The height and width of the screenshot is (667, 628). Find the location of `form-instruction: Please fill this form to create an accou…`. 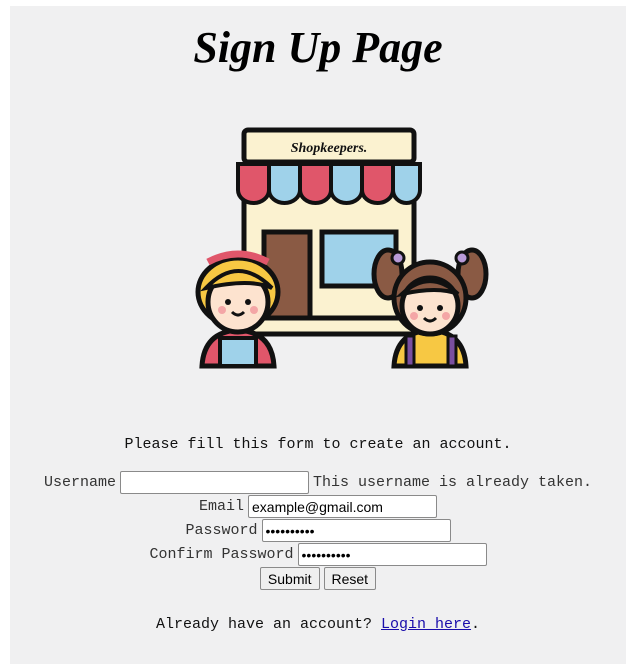

form-instruction: Please fill this form to create an accou… is located at coordinates (318, 444).